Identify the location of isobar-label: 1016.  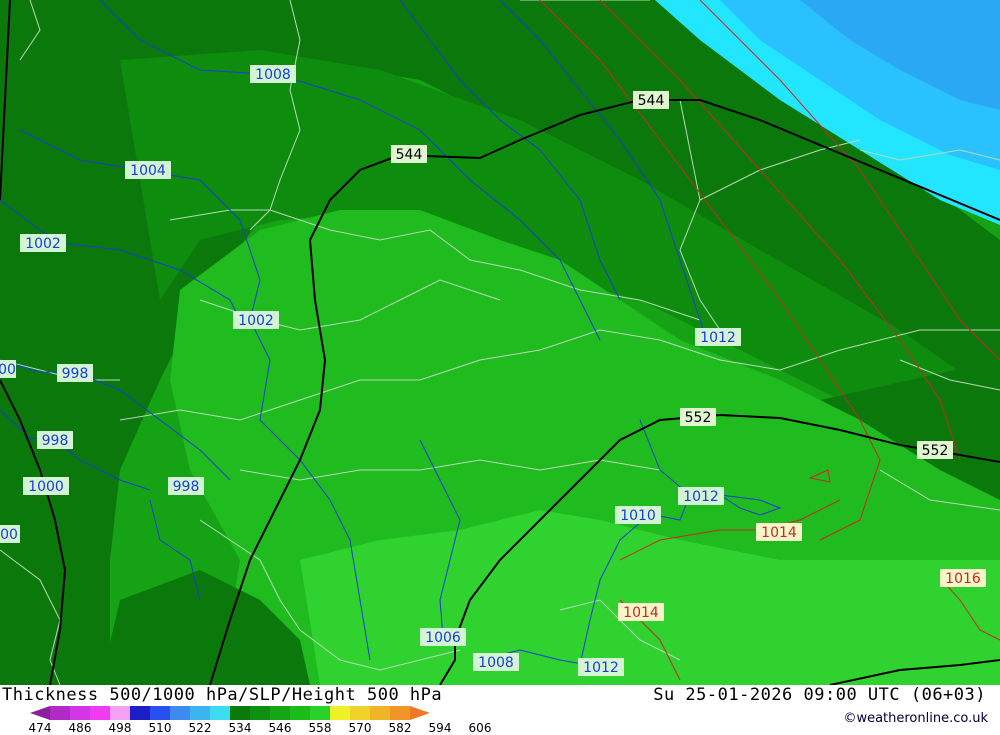
(963, 578).